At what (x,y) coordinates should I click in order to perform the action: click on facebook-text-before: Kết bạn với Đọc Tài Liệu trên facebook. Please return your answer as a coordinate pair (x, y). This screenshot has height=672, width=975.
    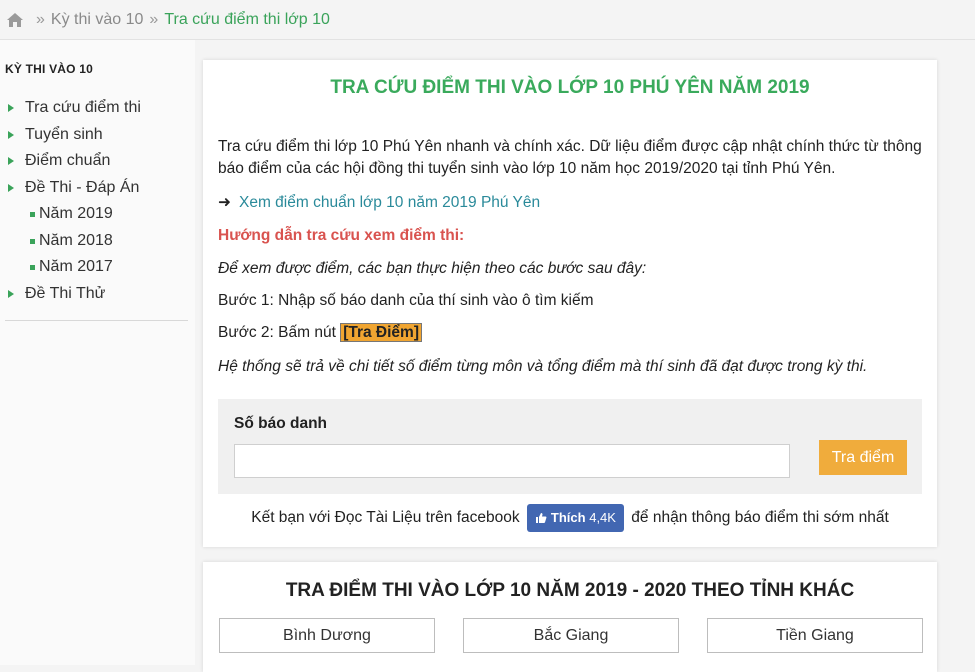
    Looking at the image, I should click on (385, 518).